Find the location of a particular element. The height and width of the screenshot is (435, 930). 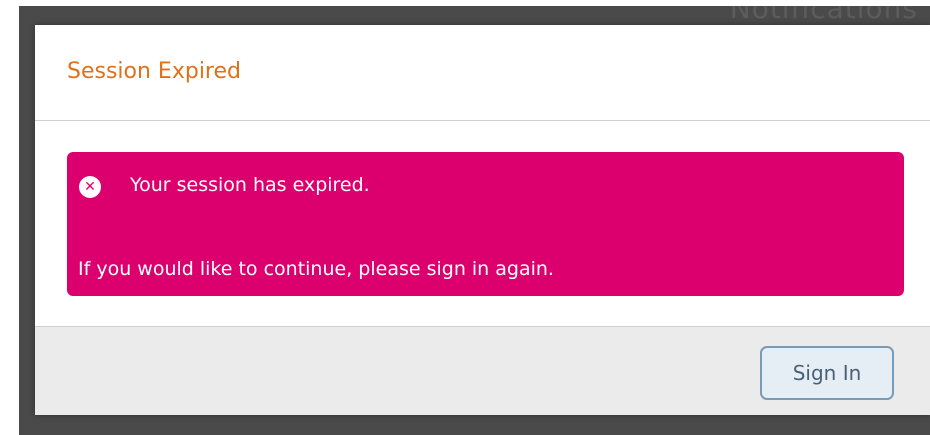

sign-in-button: Sign In is located at coordinates (827, 373).